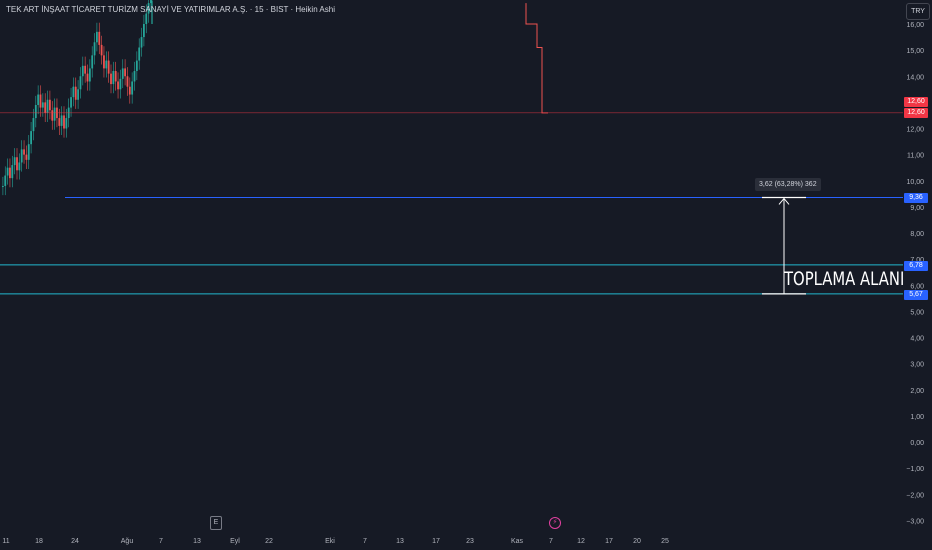  Describe the element at coordinates (335, 541) in the screenshot. I see `time-axis: 11 18 24 Ağu 7 13 Eyl 22 Eki 7 13 17 23 Kas 7 12 17 20 25` at that location.